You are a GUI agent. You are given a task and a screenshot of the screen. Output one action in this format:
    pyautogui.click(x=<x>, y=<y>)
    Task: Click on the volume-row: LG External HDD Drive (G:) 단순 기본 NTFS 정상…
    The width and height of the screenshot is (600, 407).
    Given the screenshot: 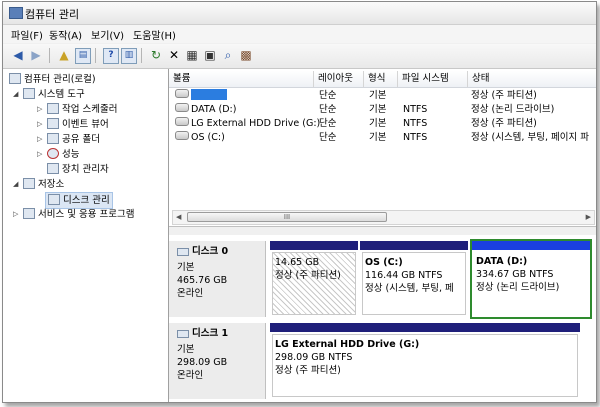 What is the action you would take?
    pyautogui.click(x=382, y=124)
    